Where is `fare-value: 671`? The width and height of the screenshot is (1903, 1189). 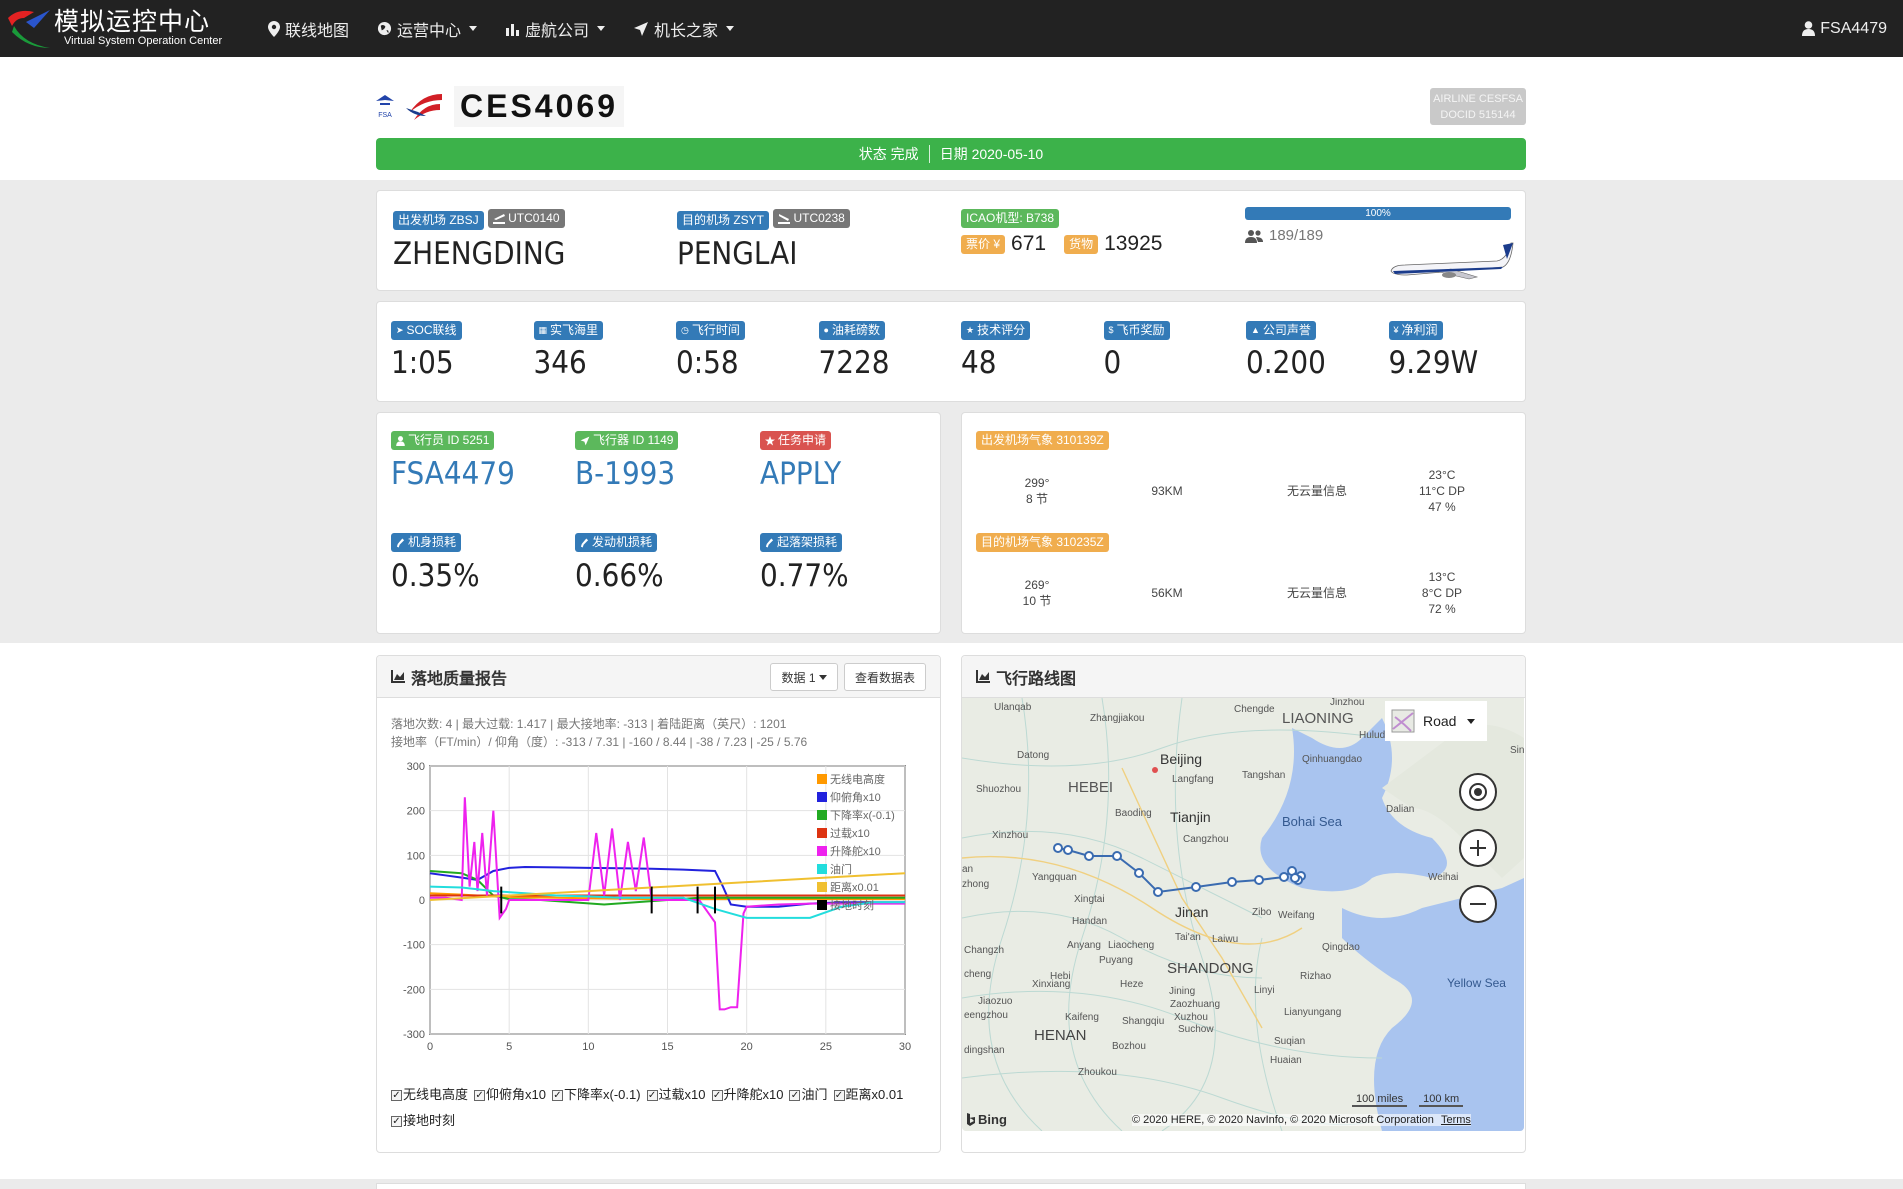
fare-value: 671 is located at coordinates (1029, 243).